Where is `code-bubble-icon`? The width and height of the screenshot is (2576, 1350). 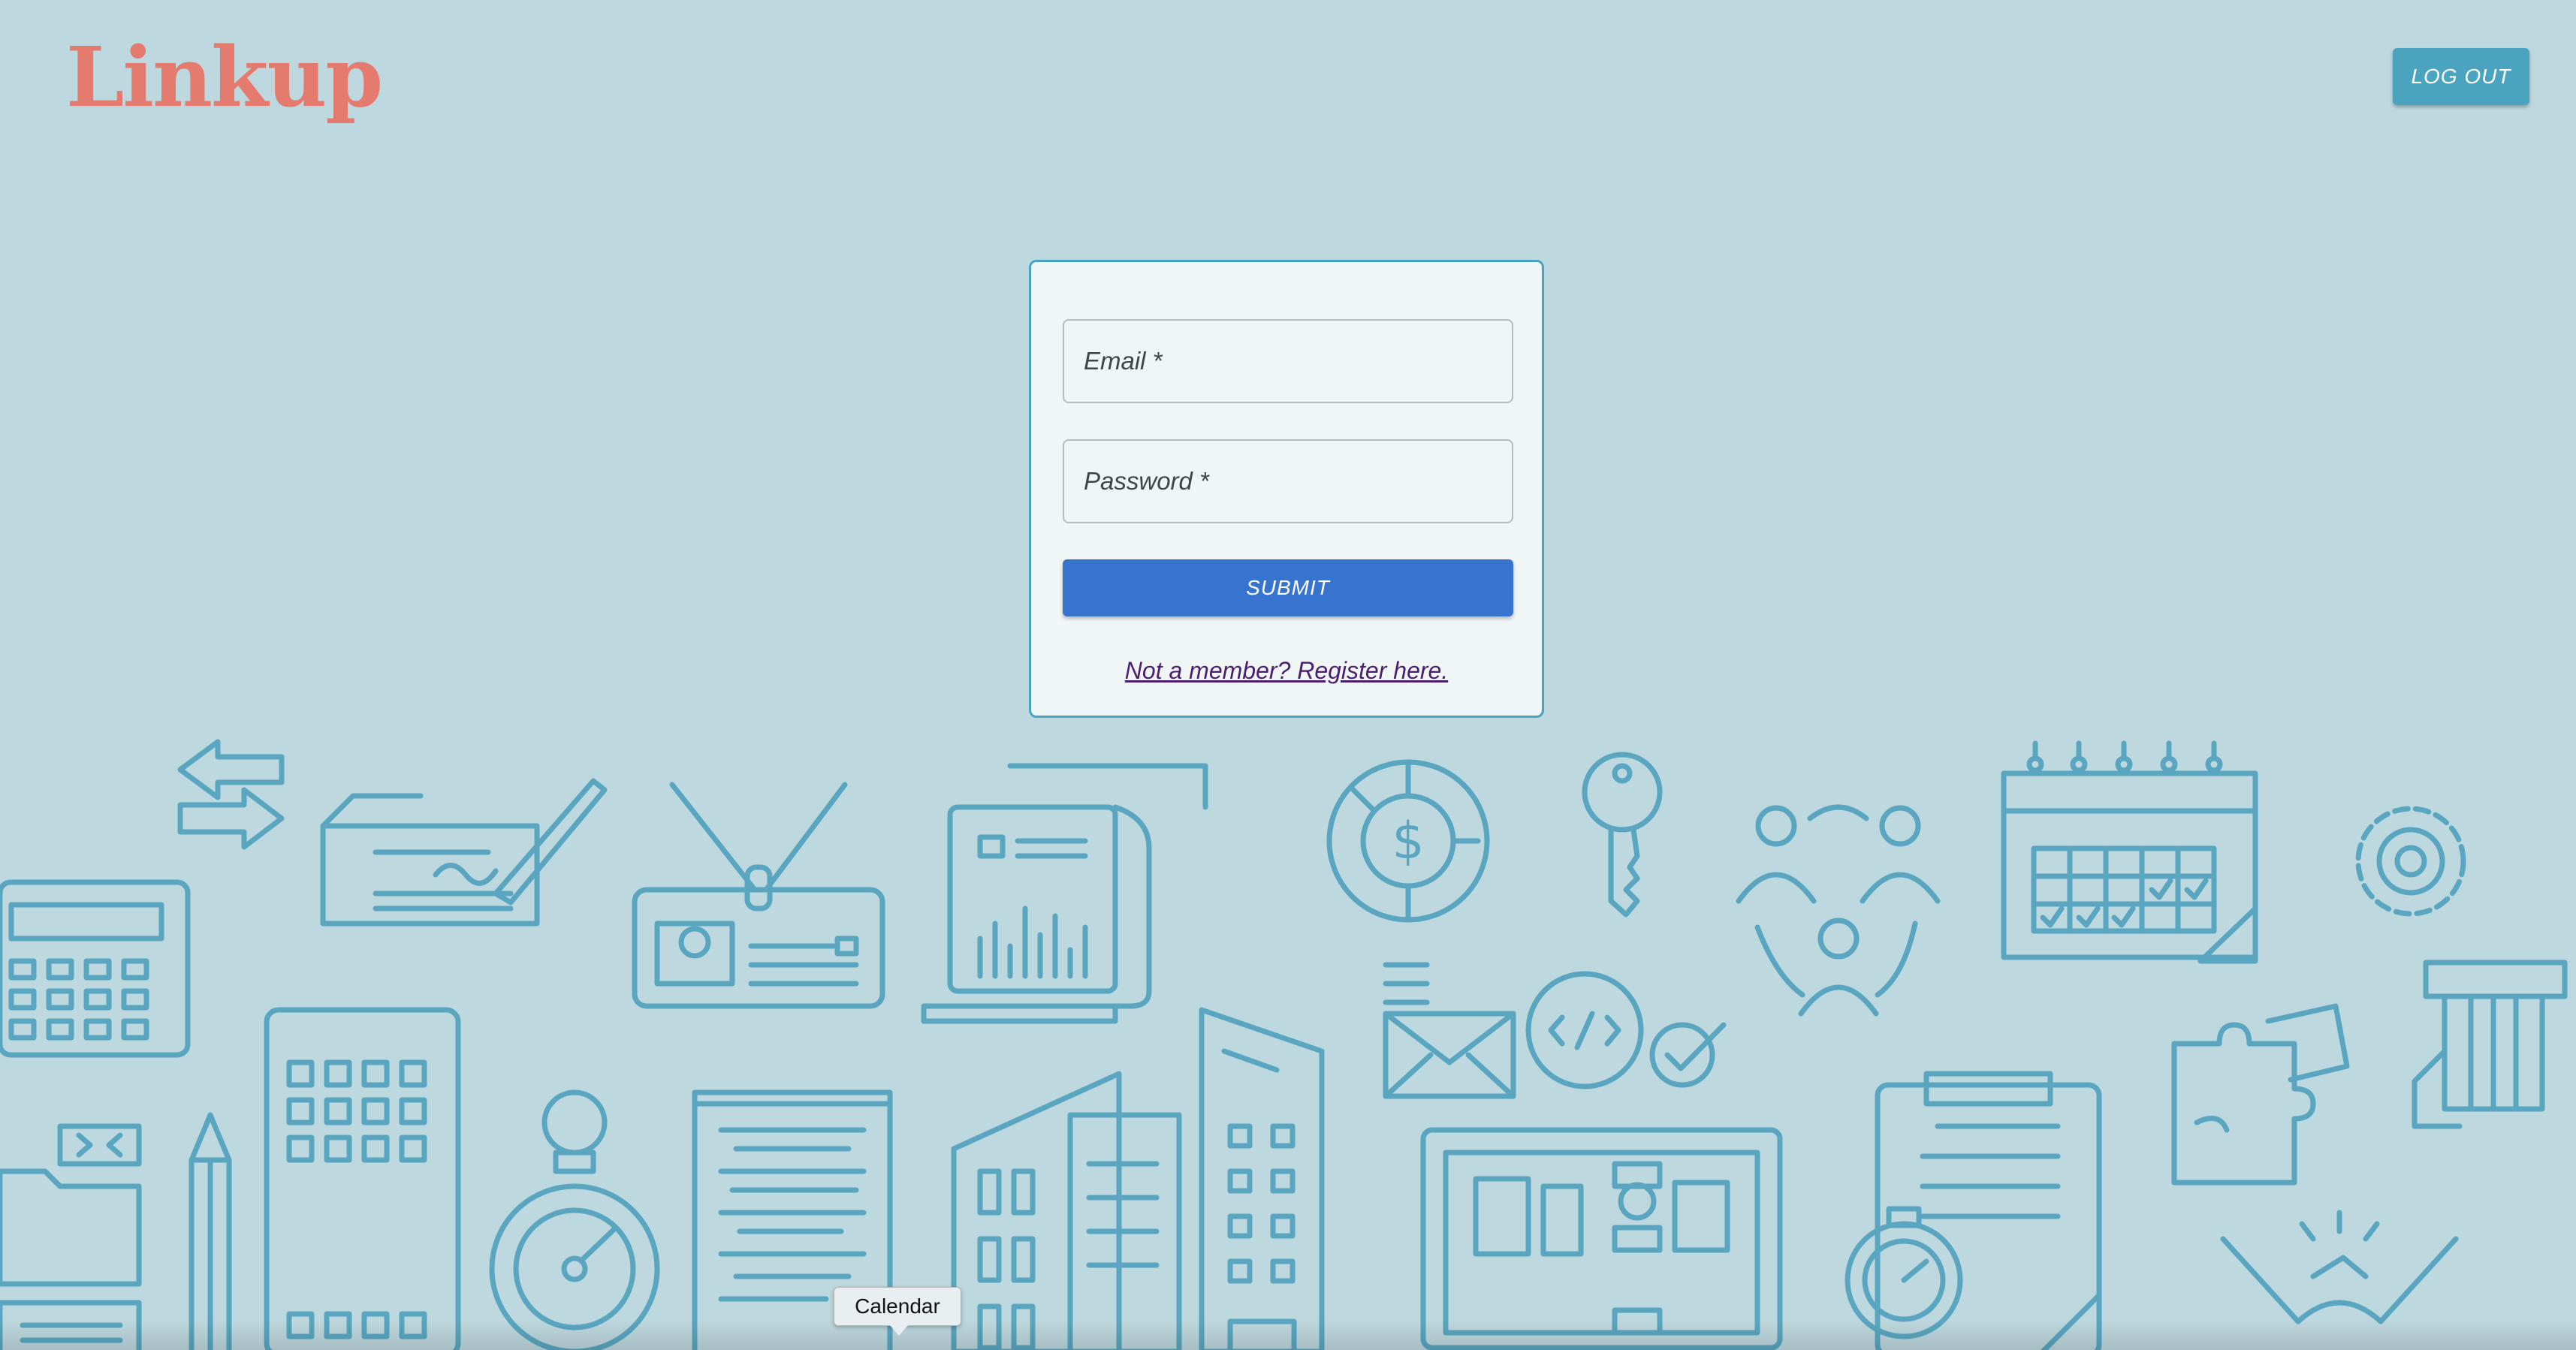
code-bubble-icon is located at coordinates (1584, 1030).